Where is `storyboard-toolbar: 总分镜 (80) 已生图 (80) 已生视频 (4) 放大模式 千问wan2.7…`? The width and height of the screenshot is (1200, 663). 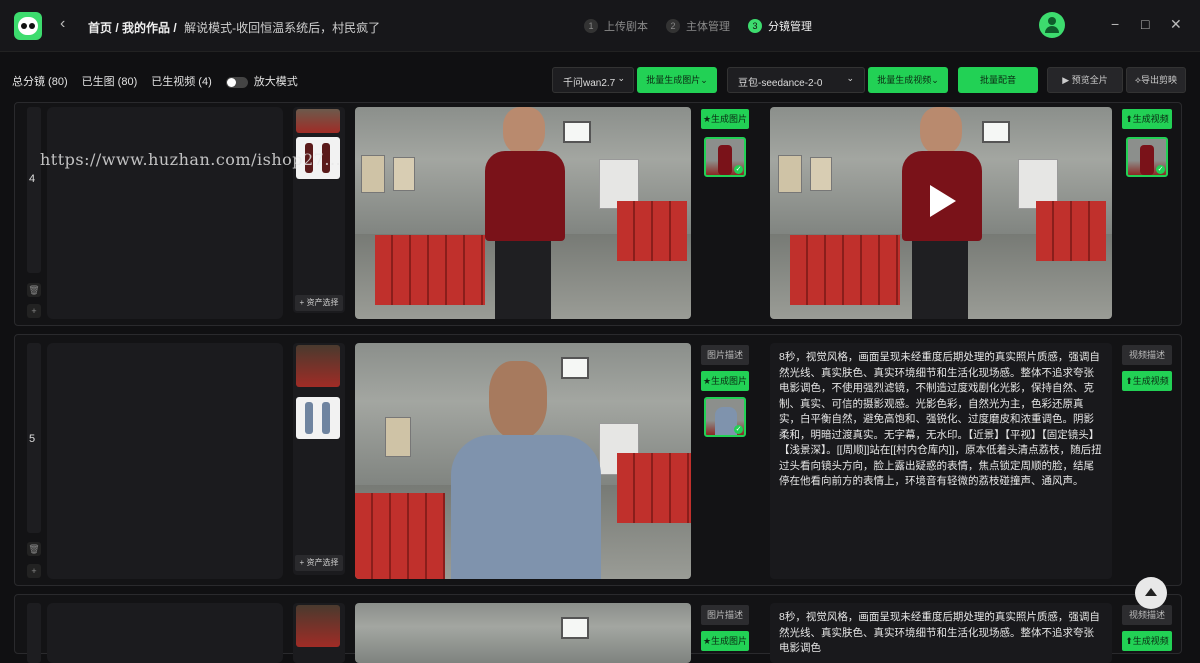 storyboard-toolbar: 总分镜 (80) 已生图 (80) 已生视频 (4) 放大模式 千问wan2.7… is located at coordinates (600, 80).